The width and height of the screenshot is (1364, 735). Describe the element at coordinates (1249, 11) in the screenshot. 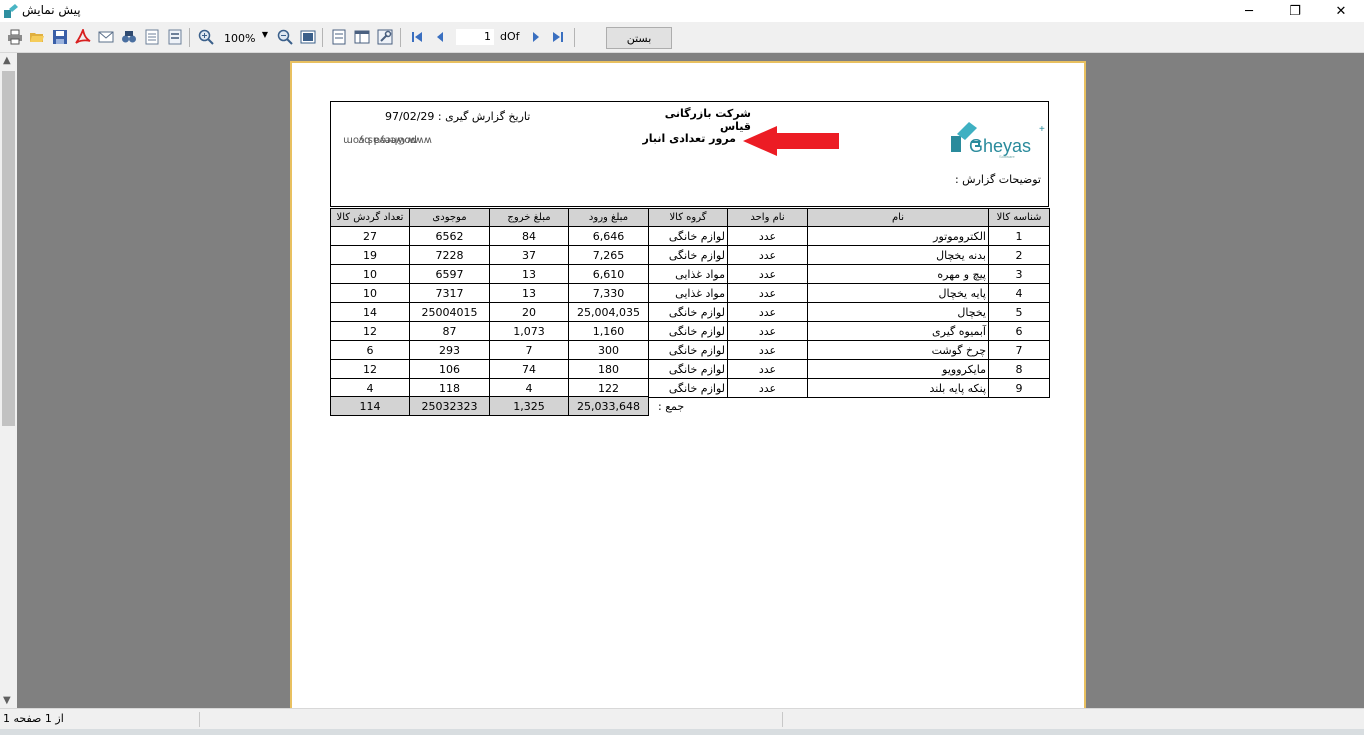

I see `minimize-button: ─` at that location.